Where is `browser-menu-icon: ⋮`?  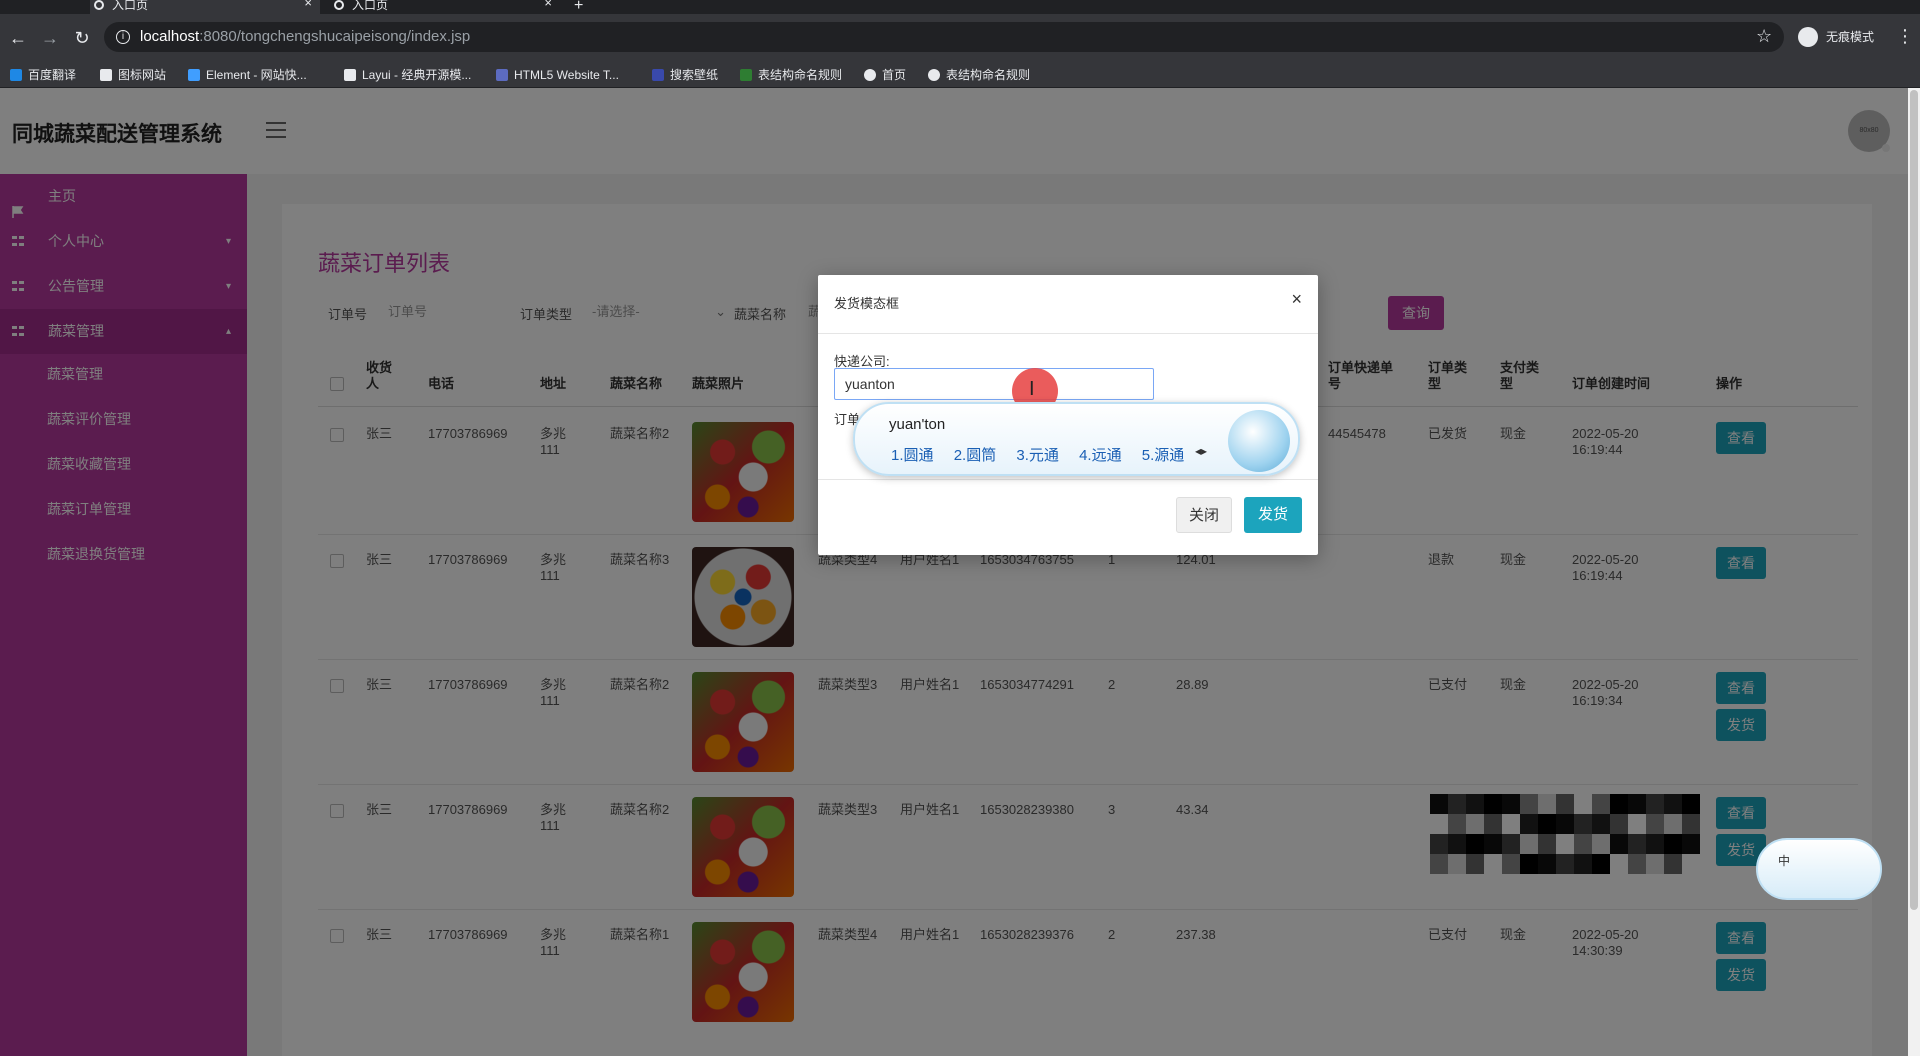
browser-menu-icon: ⋮ is located at coordinates (1905, 36).